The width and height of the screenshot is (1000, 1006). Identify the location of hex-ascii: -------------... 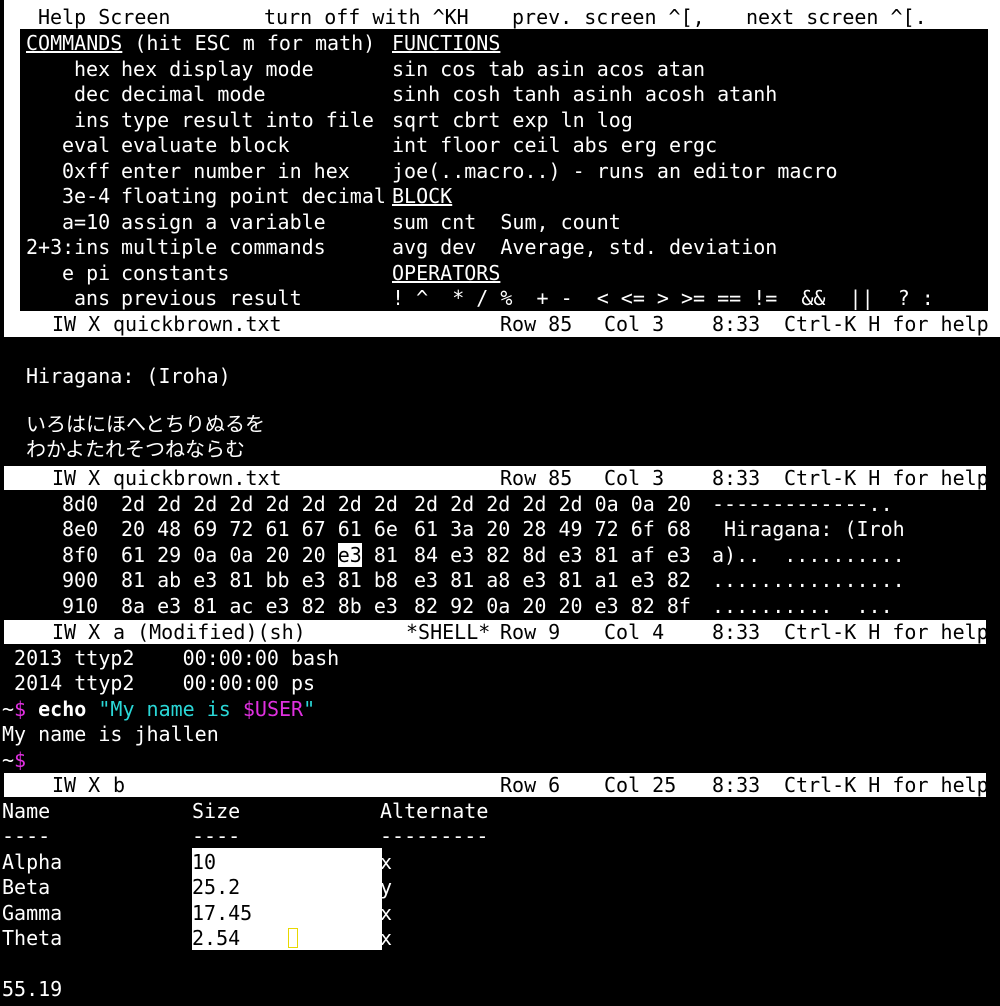
(802, 504).